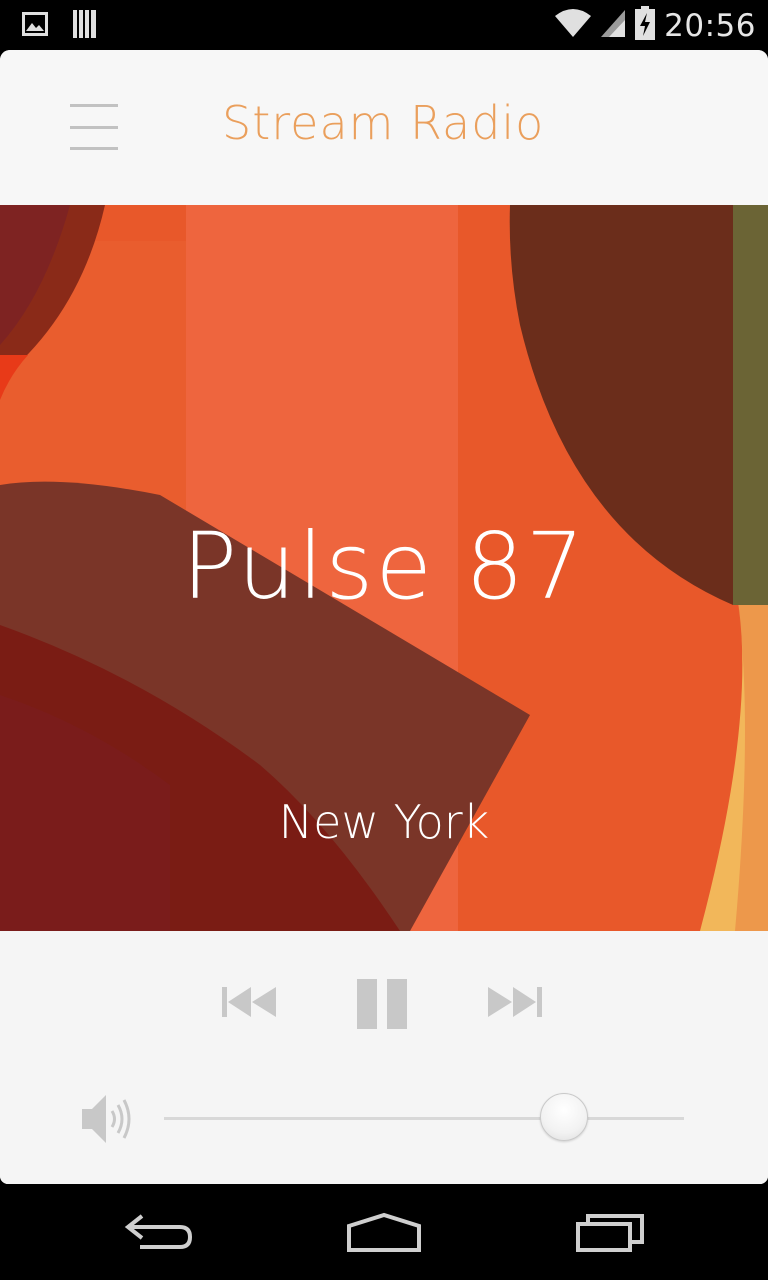 This screenshot has height=1280, width=768. I want to click on status-time: 20:56, so click(710, 25).